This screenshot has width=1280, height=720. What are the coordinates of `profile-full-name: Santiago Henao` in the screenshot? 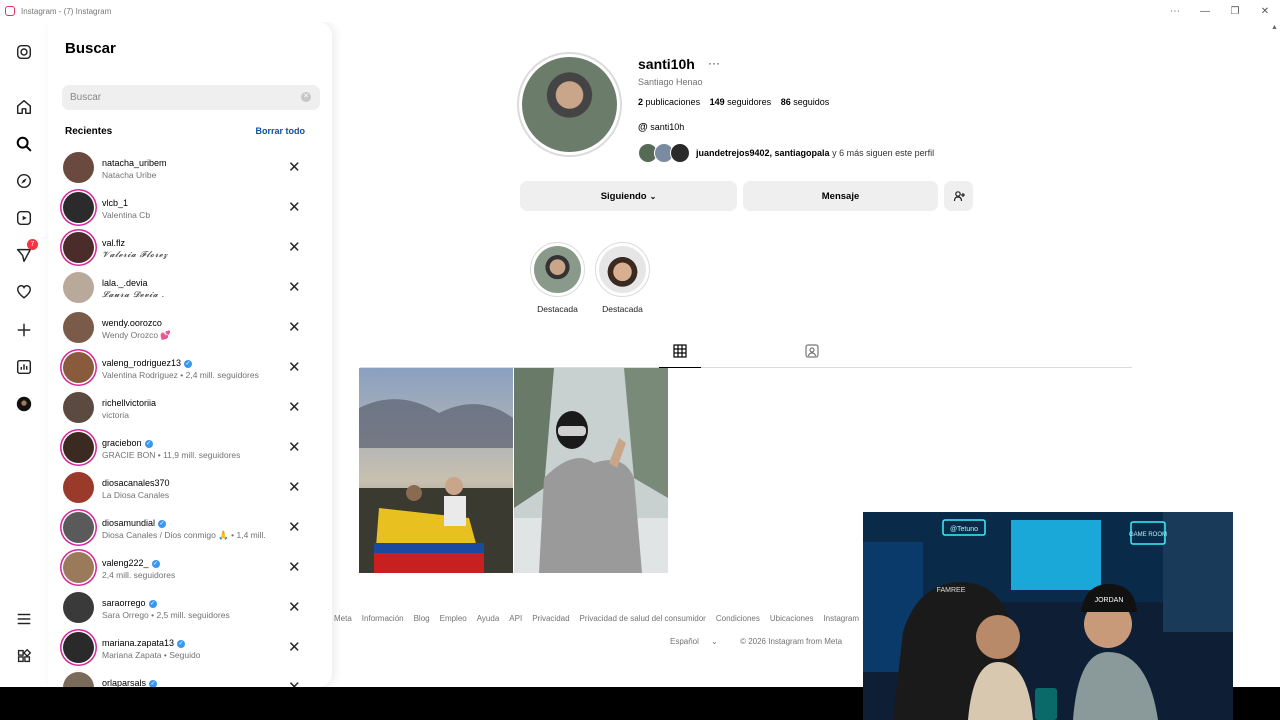 It's located at (670, 82).